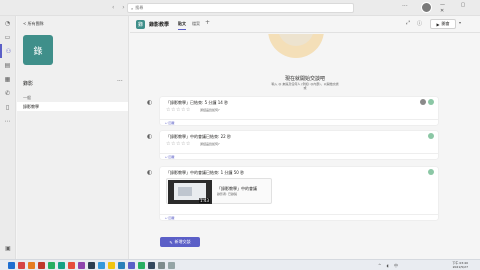 The height and width of the screenshot is (270, 480). I want to click on clock-date: 2021/5/27, so click(460, 267).